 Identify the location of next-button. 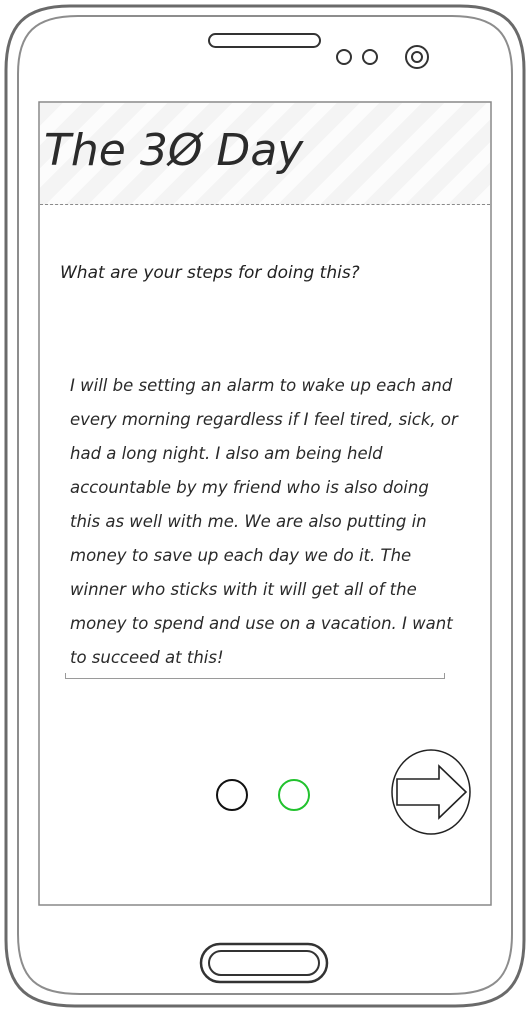
(431, 792).